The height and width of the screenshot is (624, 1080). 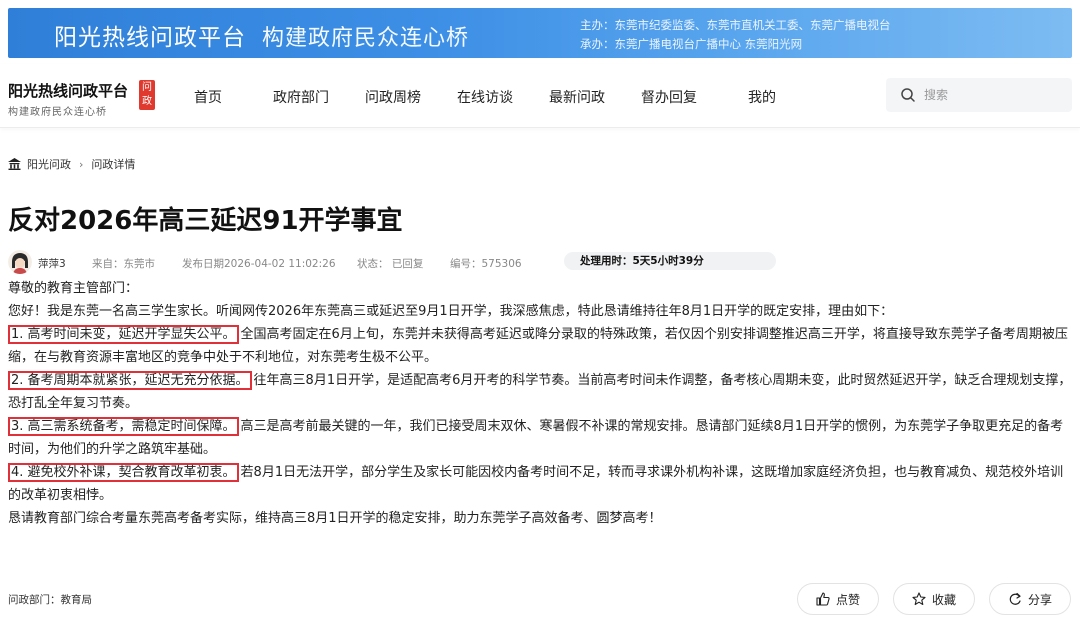 What do you see at coordinates (735, 25) in the screenshot?
I see `banner-sponsor: 主办：东莞市纪委监委、东莞市直机关工委、东莞广播电视台` at bounding box center [735, 25].